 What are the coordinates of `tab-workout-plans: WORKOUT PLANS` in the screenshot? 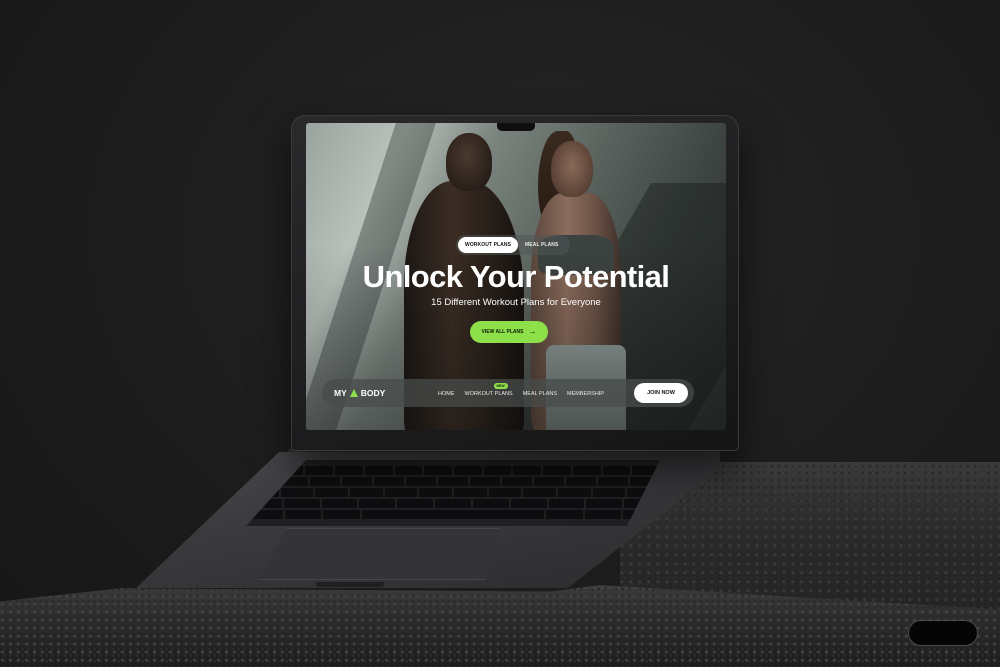 It's located at (488, 245).